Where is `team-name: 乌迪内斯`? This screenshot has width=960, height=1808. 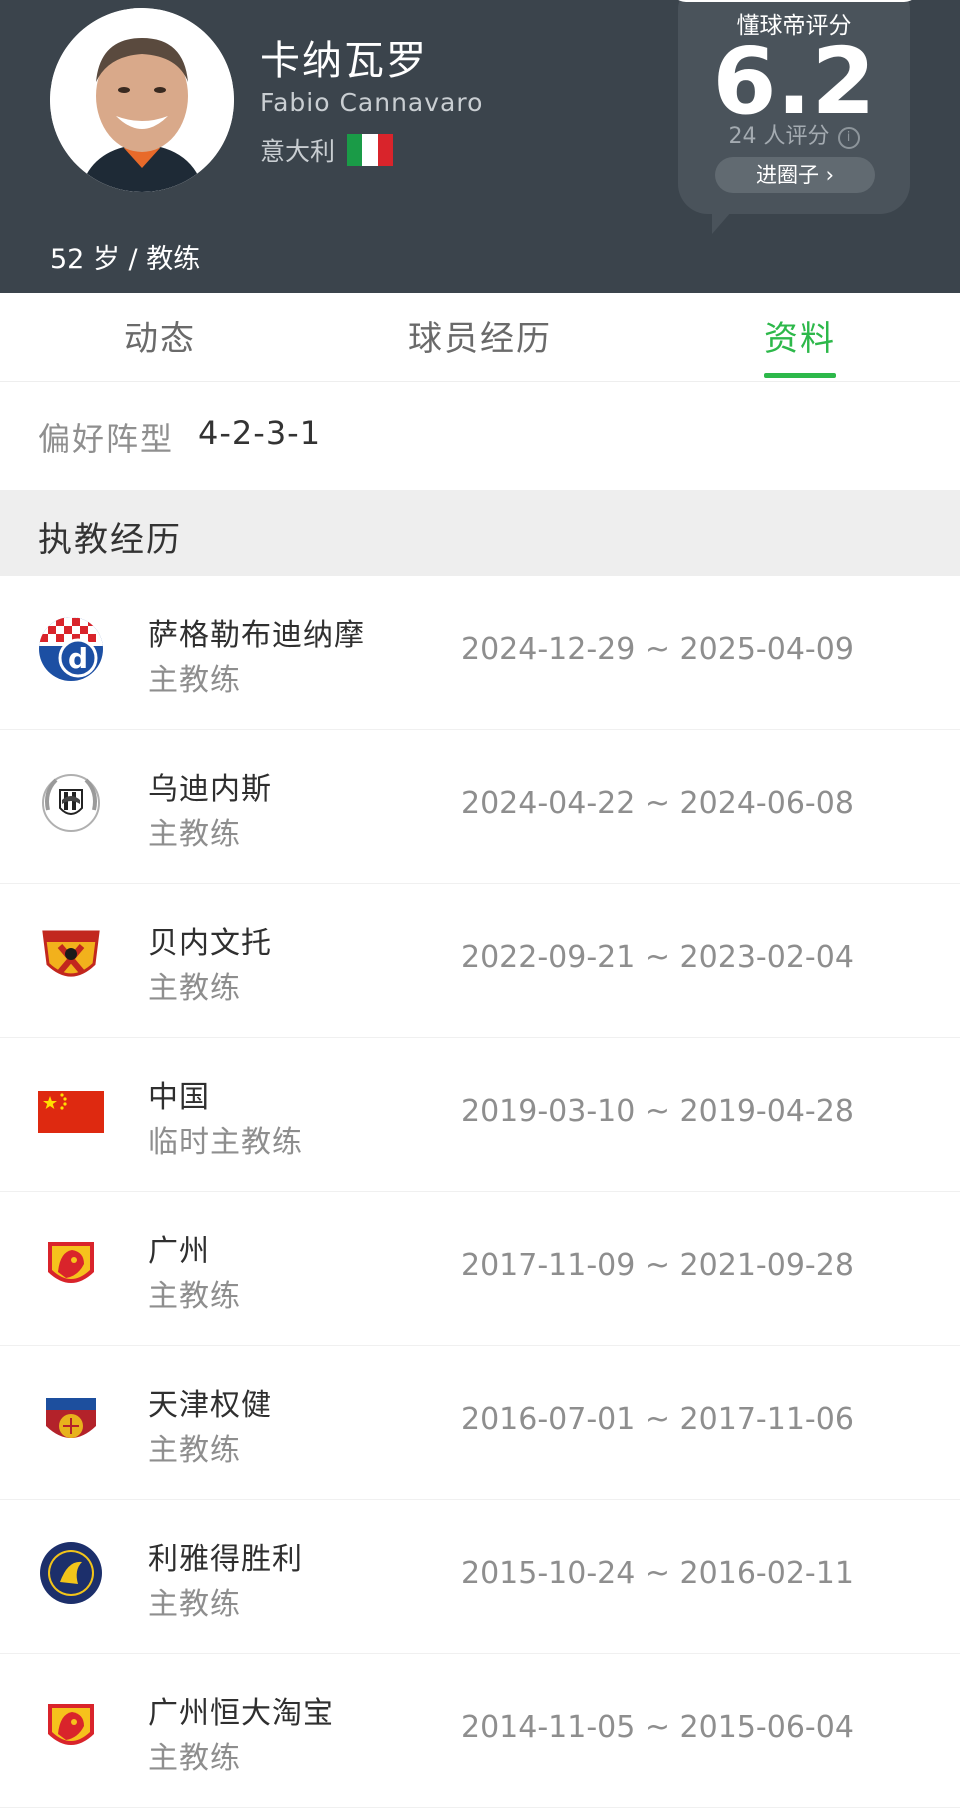
team-name: 乌迪内斯 is located at coordinates (210, 789).